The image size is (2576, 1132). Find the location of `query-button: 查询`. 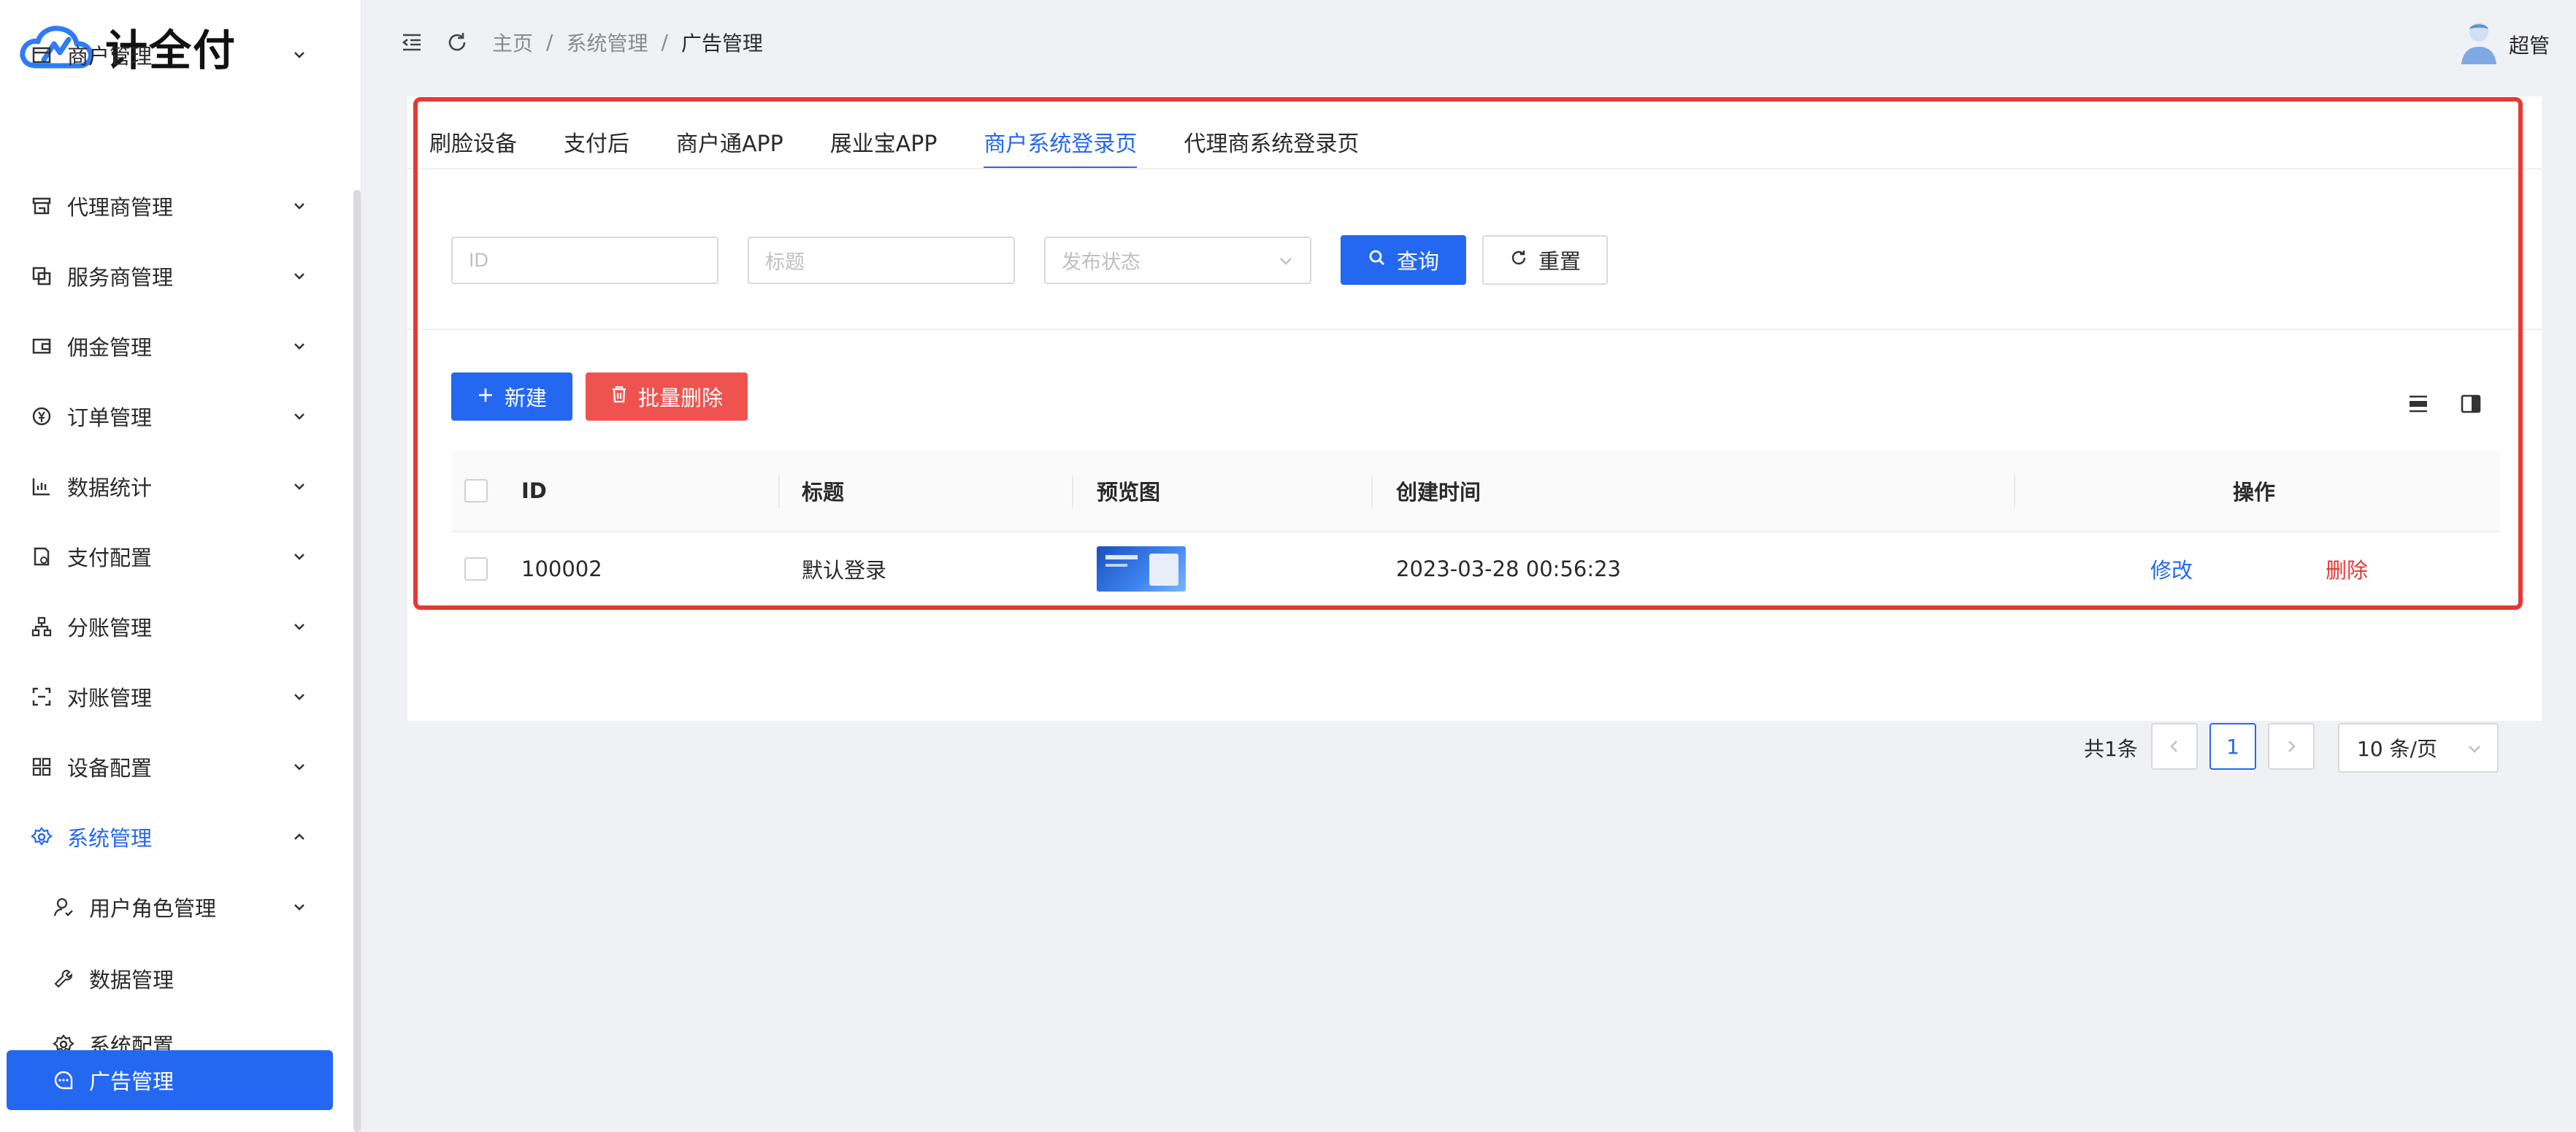

query-button: 查询 is located at coordinates (1403, 260).